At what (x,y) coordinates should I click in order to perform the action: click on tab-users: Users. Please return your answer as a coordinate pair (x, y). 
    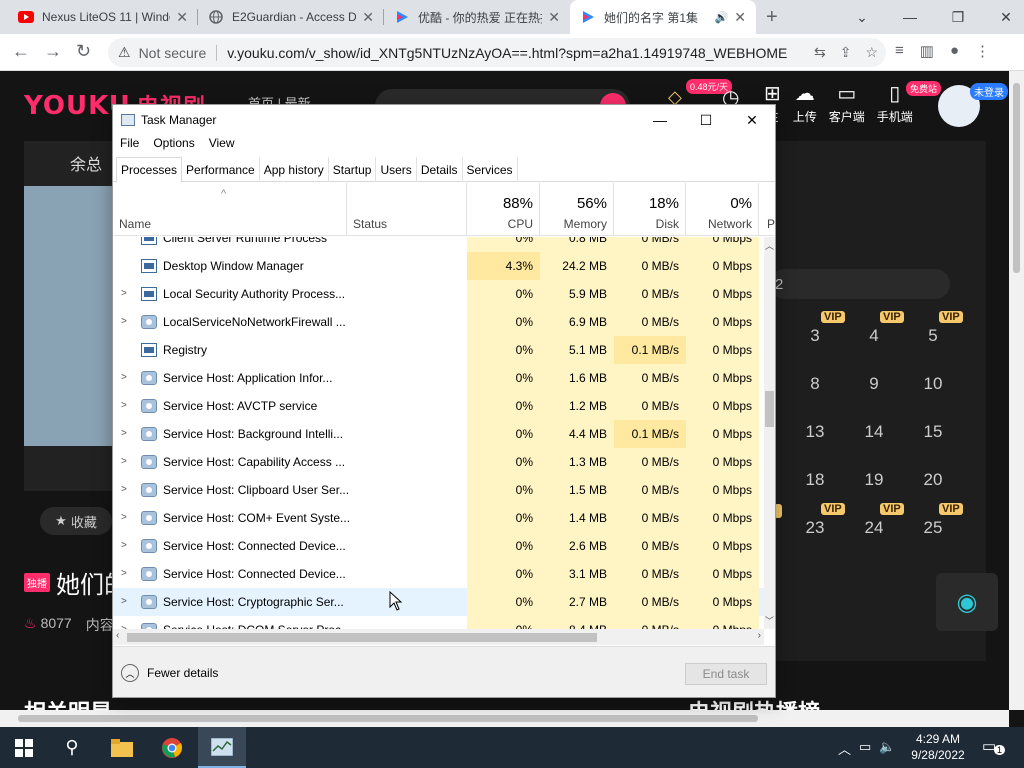
    Looking at the image, I should click on (396, 169).